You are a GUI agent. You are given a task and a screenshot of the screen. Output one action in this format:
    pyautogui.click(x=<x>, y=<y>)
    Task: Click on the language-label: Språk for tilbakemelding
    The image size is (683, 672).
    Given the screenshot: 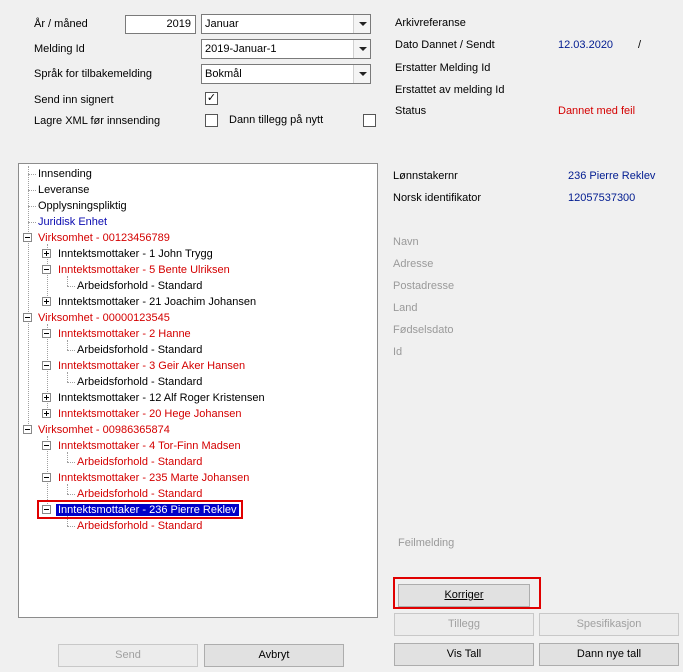 What is the action you would take?
    pyautogui.click(x=93, y=74)
    